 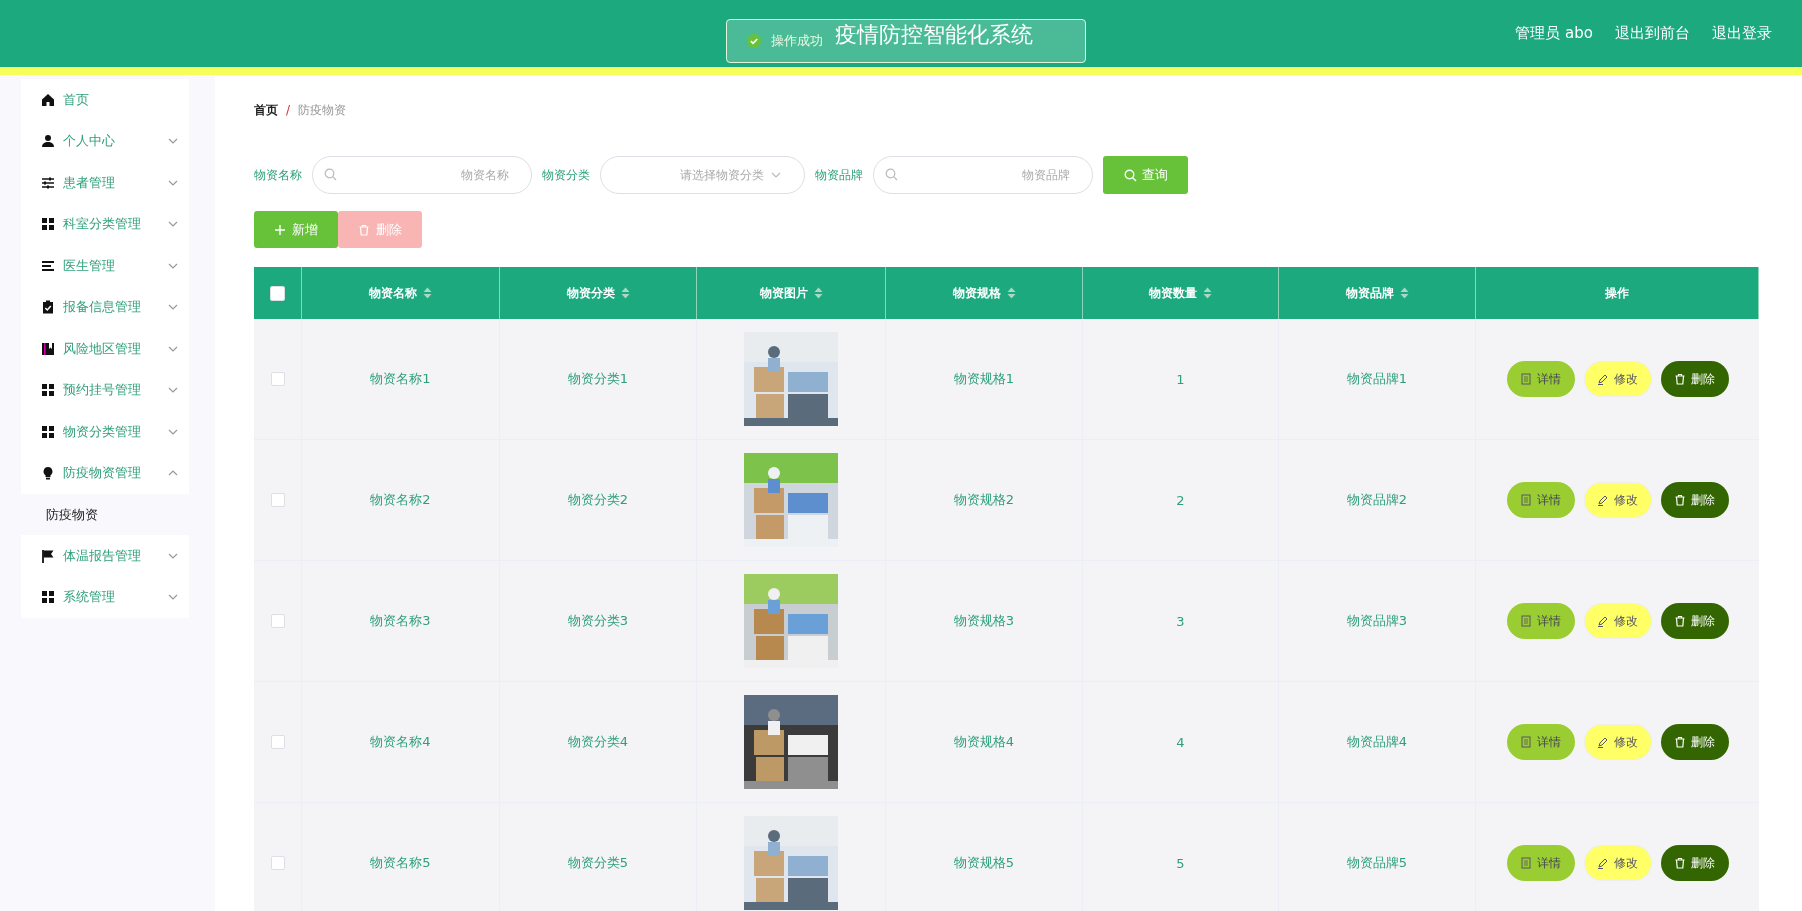 What do you see at coordinates (934, 35) in the screenshot?
I see `app-title: 疫情防控智能化系统` at bounding box center [934, 35].